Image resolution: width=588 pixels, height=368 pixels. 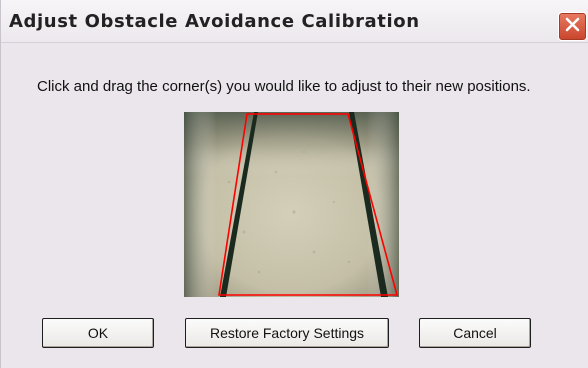 I want to click on cancel-button: Cancel, so click(x=475, y=333).